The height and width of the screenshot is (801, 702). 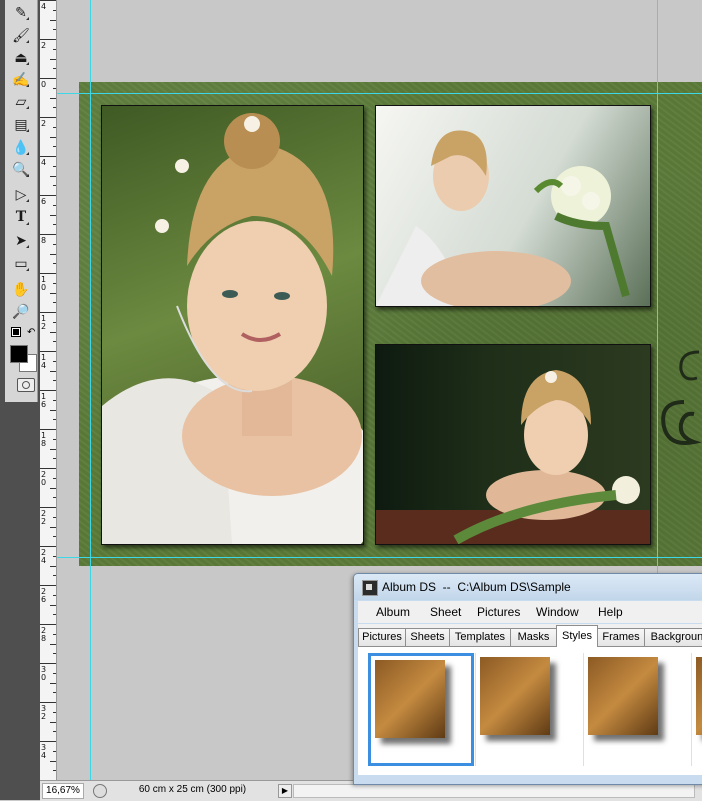 What do you see at coordinates (20, 400) in the screenshot?
I see `tools-panel: ✎ 🖌 ⏏ ✍ ▱ ▤ 💧 🔍 ▷ T ➤ ▭ ✋ 🔎 ↶` at bounding box center [20, 400].